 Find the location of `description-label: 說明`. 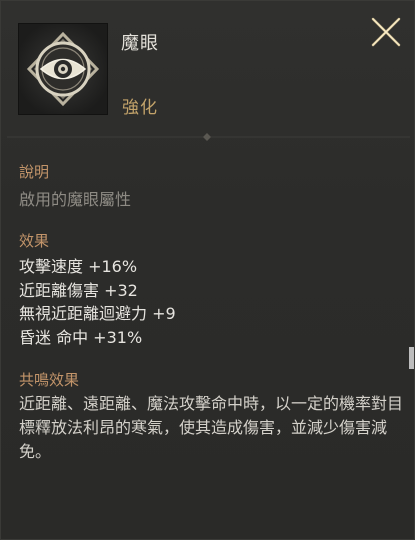

description-label: 說明 is located at coordinates (34, 172).